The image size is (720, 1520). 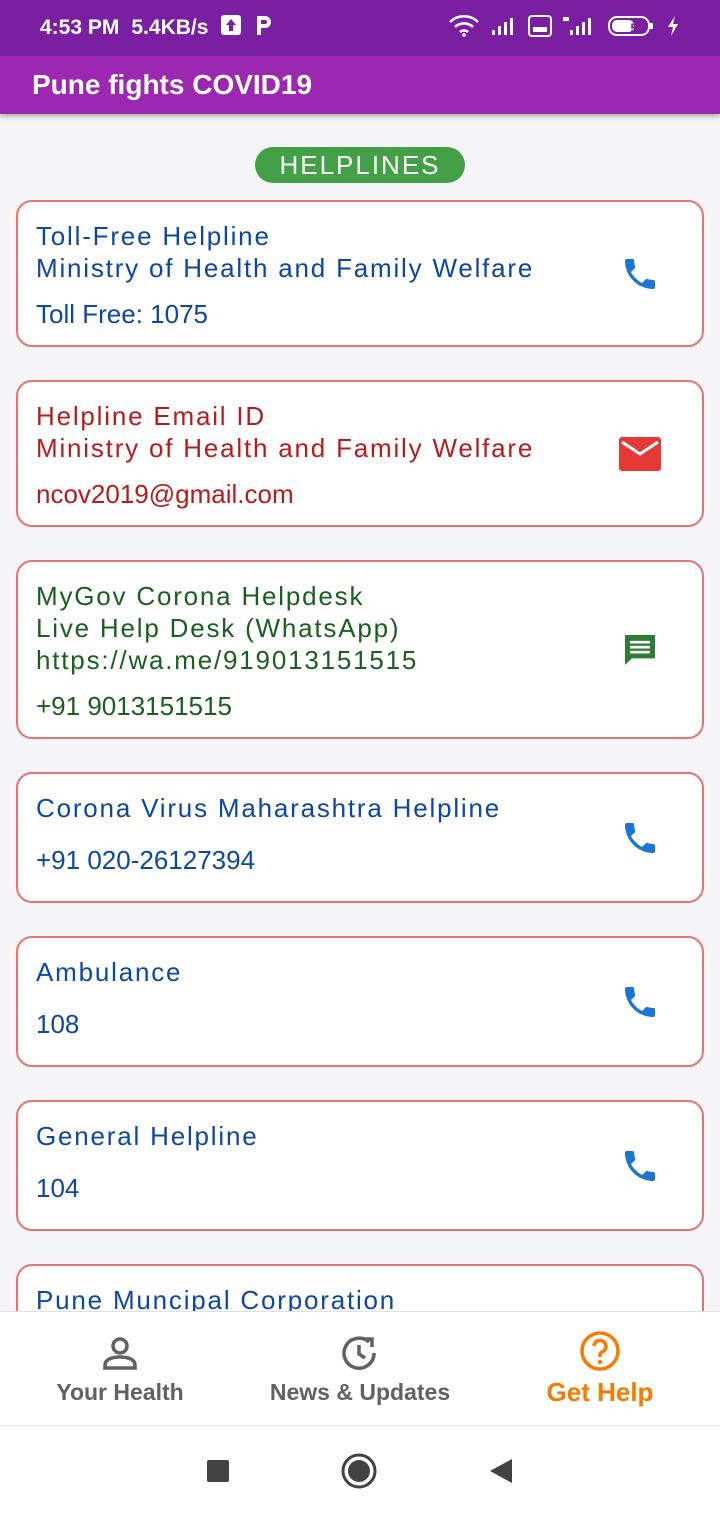 I want to click on bottom-navigation: Your Health News & Updates Get Help, so click(x=360, y=1368).